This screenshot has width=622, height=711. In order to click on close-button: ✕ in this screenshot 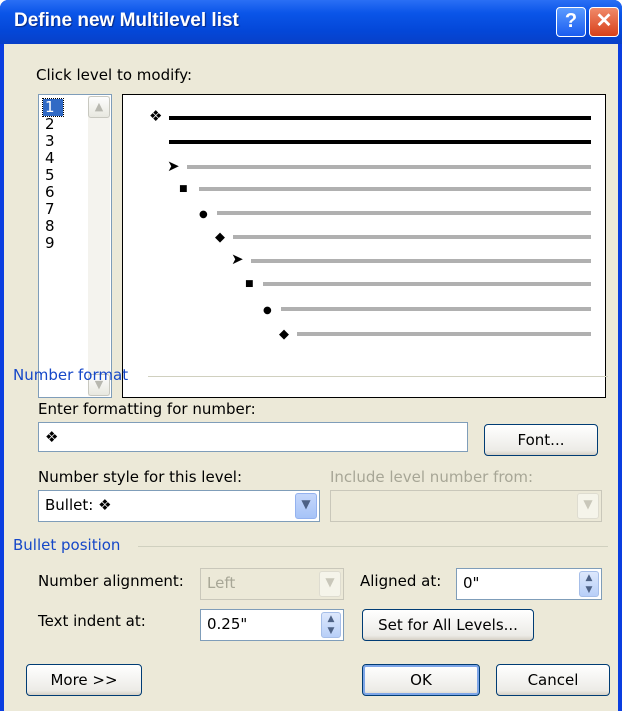, I will do `click(604, 22)`.